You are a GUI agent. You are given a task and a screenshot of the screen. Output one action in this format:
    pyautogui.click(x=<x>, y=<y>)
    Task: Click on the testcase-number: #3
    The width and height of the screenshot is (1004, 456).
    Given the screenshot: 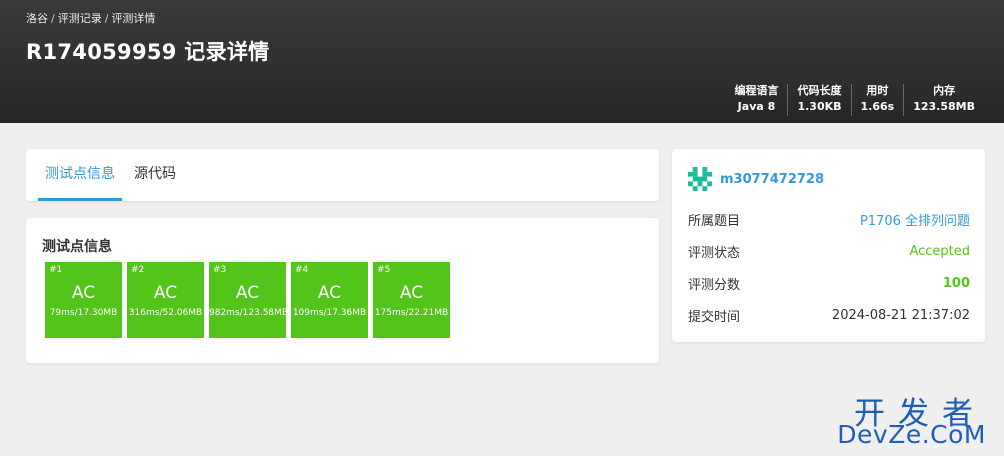 What is the action you would take?
    pyautogui.click(x=220, y=270)
    